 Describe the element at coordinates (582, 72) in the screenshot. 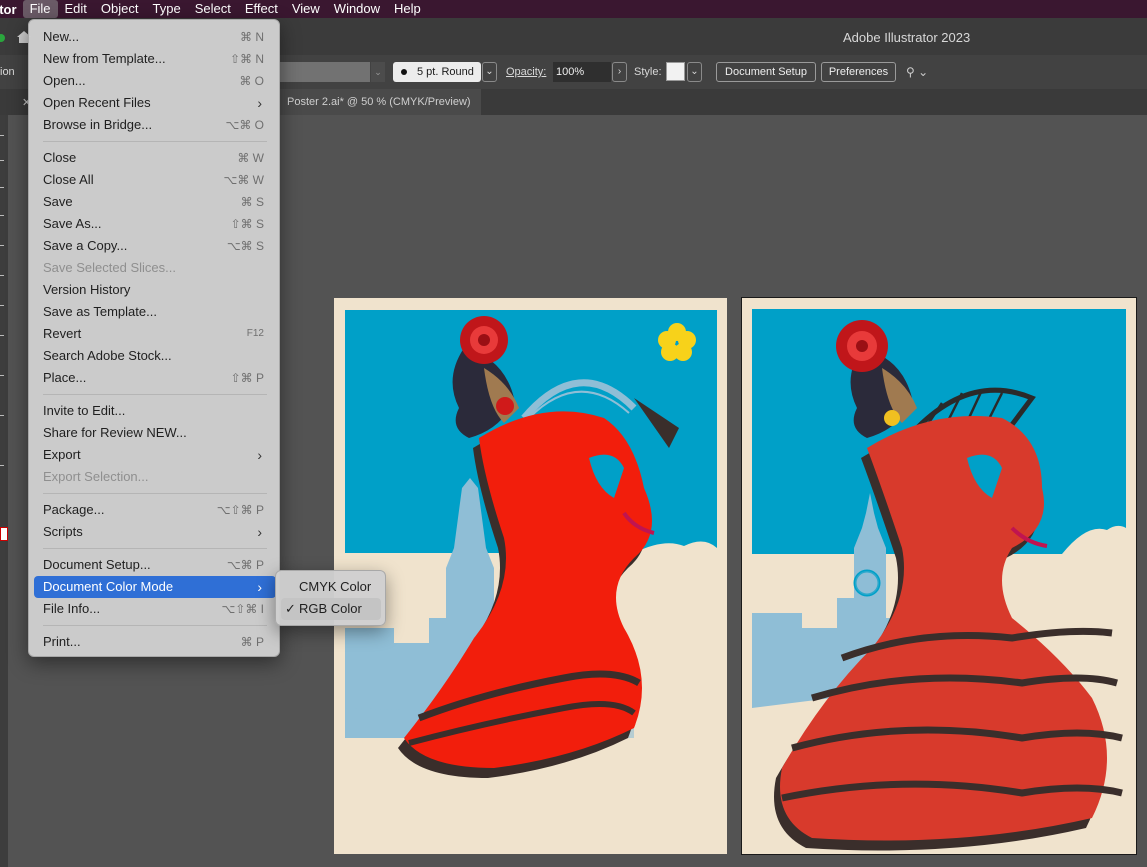

I see `opacity-input: 100%` at that location.